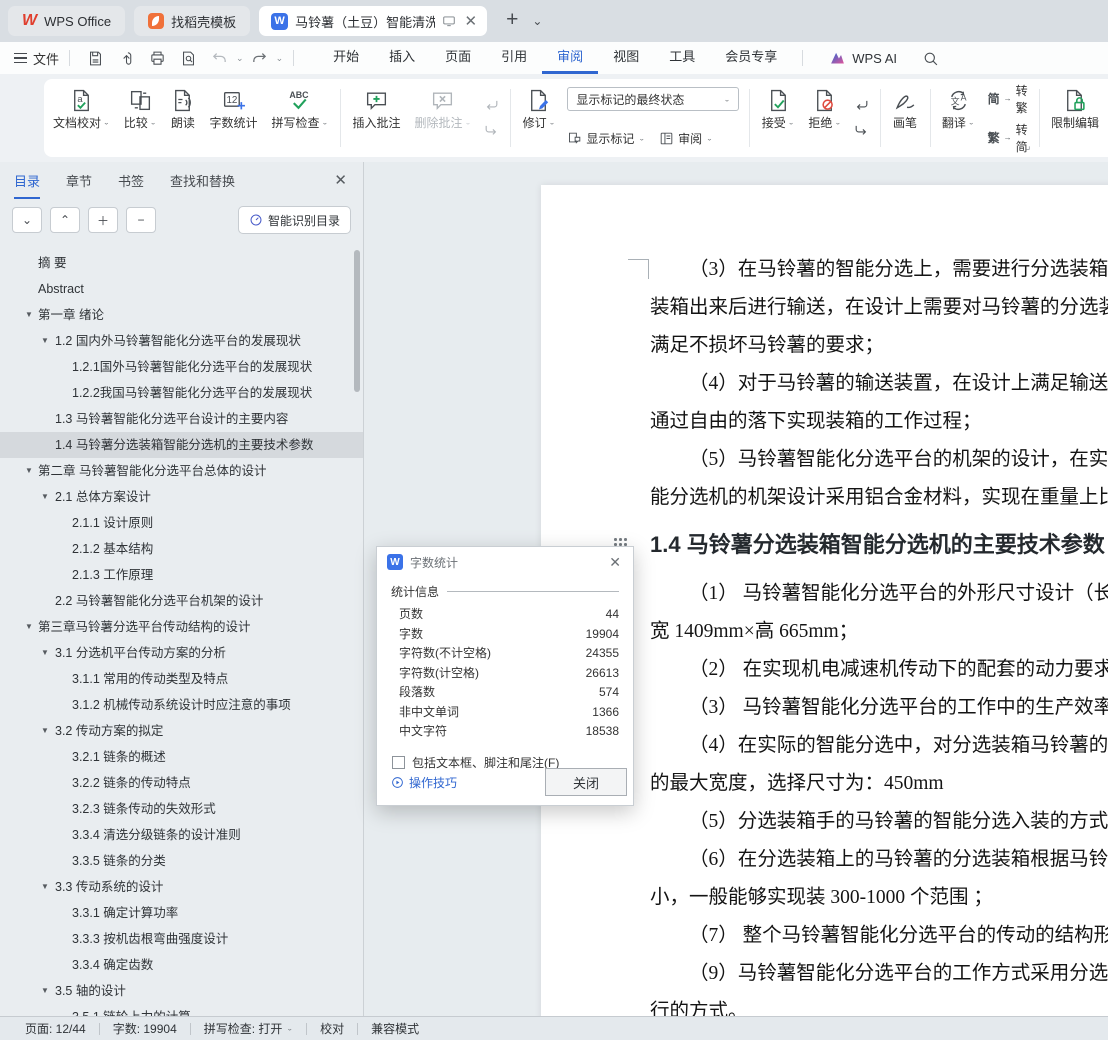  Describe the element at coordinates (346, 58) in the screenshot. I see `menu-tab-1: 开始` at that location.